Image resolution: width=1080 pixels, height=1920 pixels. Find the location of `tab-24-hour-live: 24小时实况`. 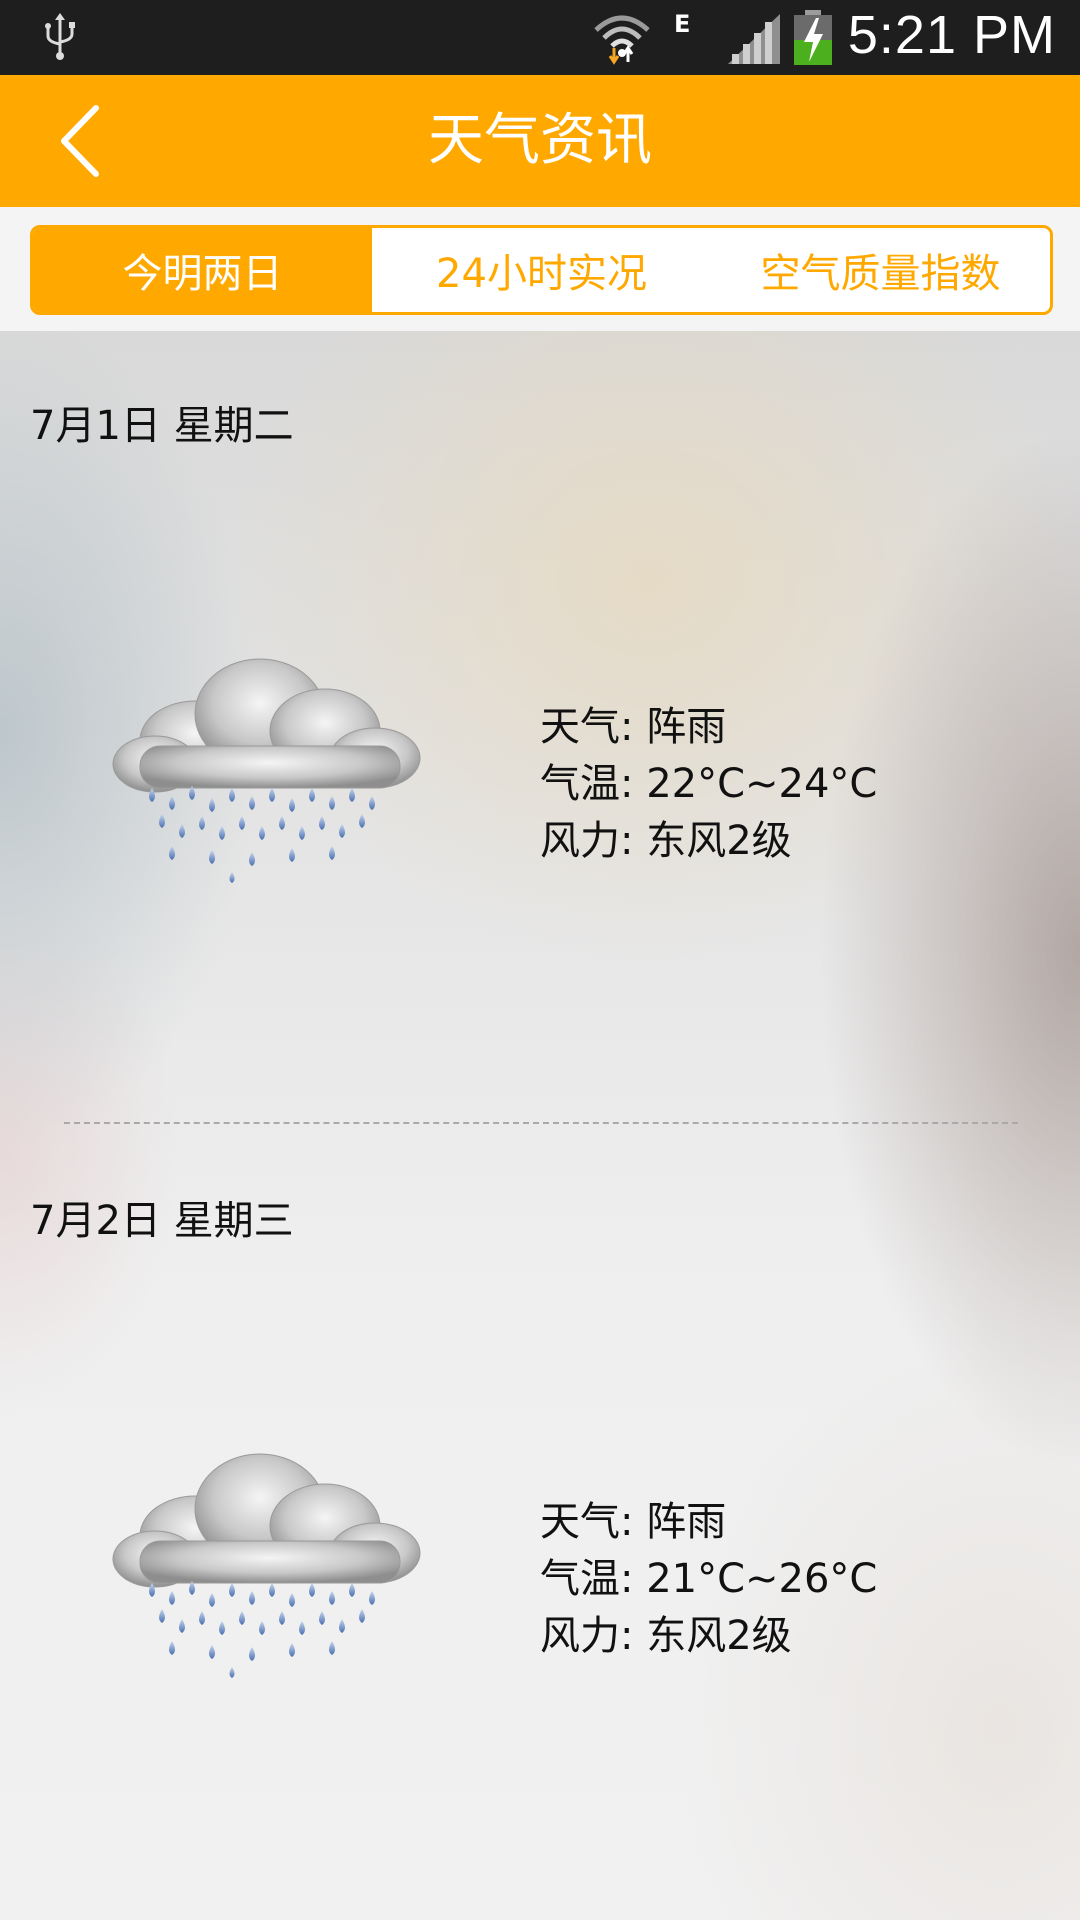

tab-24-hour-live: 24小时实况 is located at coordinates (541, 270).